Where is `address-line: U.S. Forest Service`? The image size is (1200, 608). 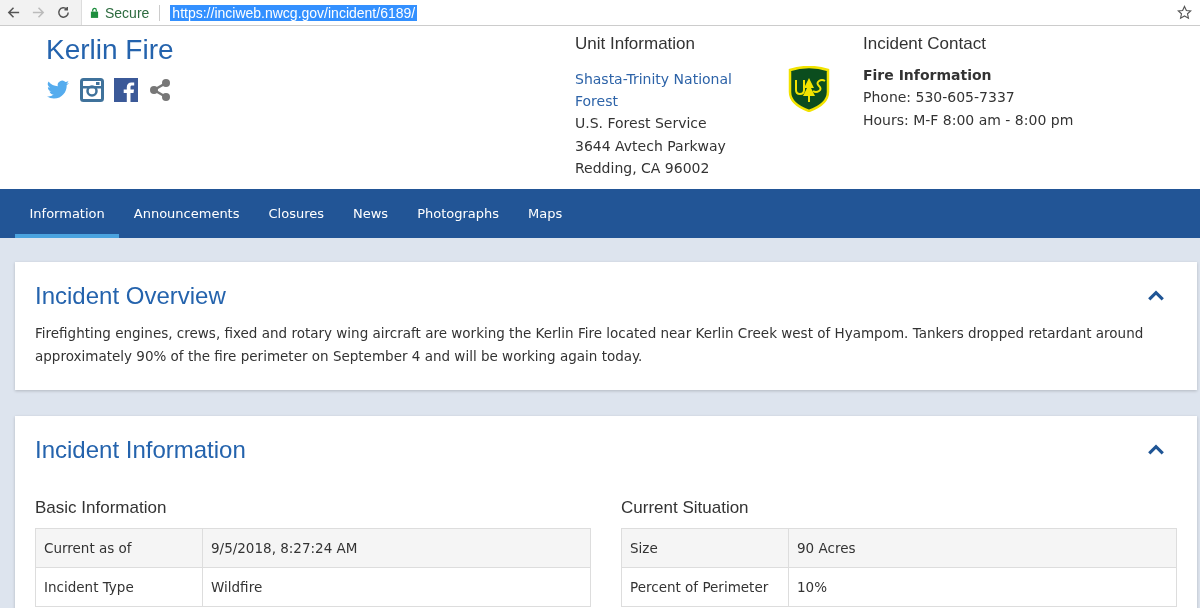
address-line: U.S. Forest Service is located at coordinates (641, 123).